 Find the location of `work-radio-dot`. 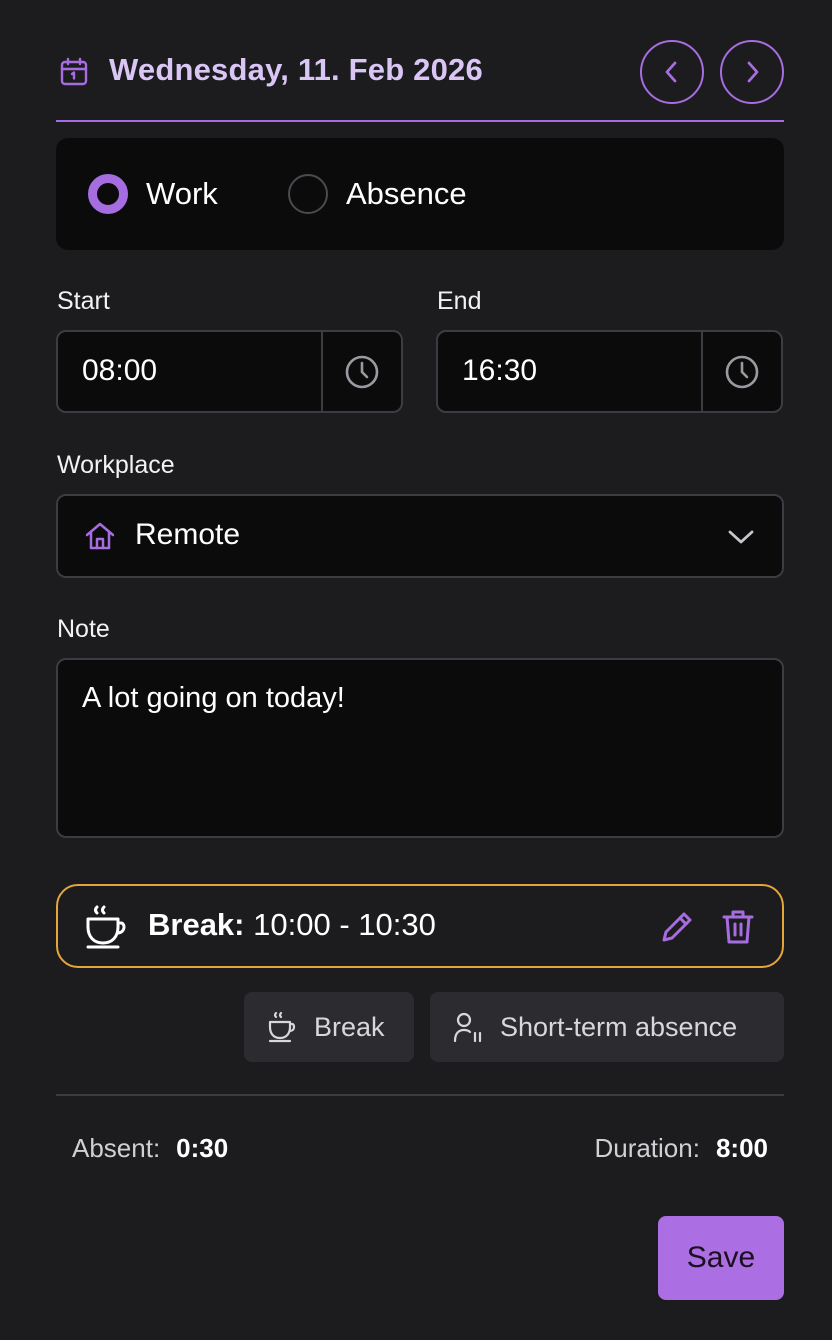

work-radio-dot is located at coordinates (108, 194).